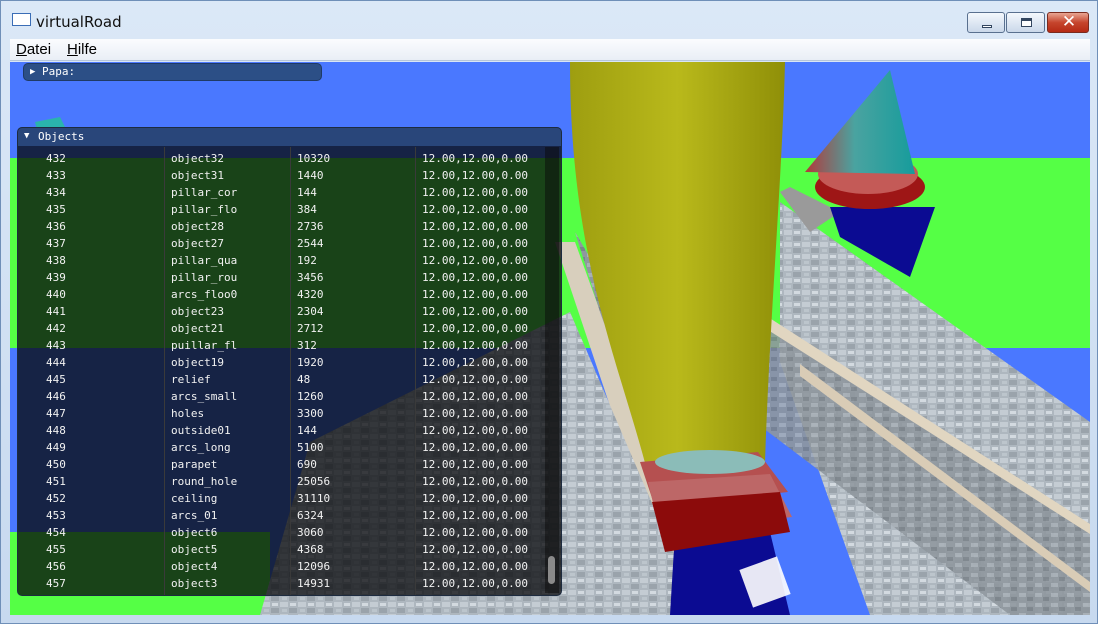 The image size is (1098, 624). What do you see at coordinates (314, 583) in the screenshot?
I see `row-count-cell: 14931` at bounding box center [314, 583].